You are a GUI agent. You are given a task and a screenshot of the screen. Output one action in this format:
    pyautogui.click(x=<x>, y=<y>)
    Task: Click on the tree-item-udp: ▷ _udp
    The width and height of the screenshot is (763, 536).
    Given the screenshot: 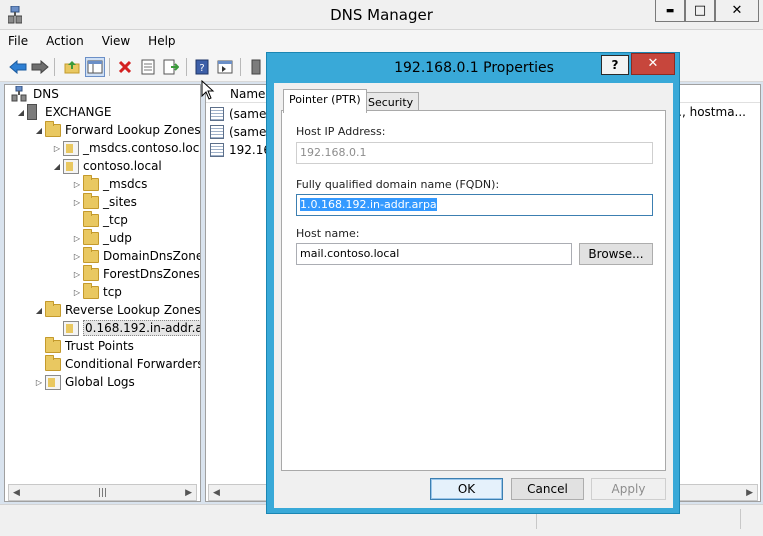 What is the action you would take?
    pyautogui.click(x=101, y=237)
    